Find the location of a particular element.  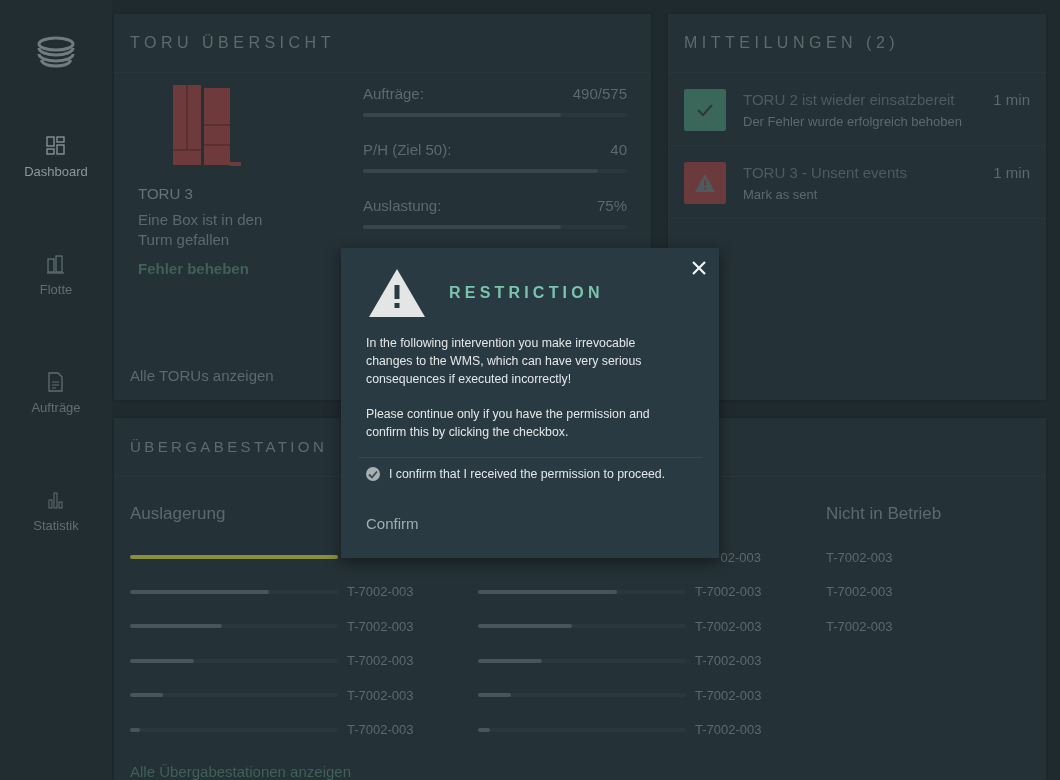

notification-subtitle: Der Fehler wurde erfolgreich behoben is located at coordinates (853, 121).